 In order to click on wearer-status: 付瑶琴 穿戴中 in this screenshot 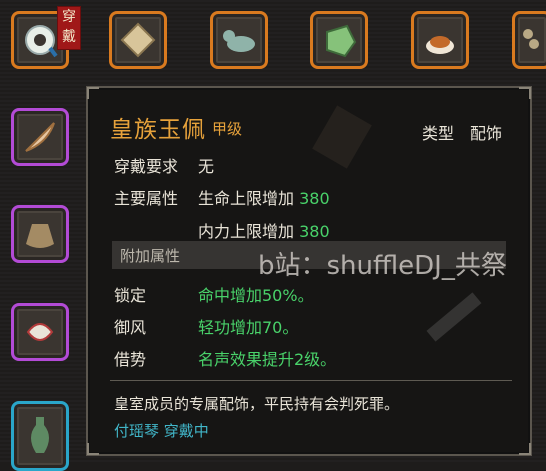, I will do `click(161, 431)`.